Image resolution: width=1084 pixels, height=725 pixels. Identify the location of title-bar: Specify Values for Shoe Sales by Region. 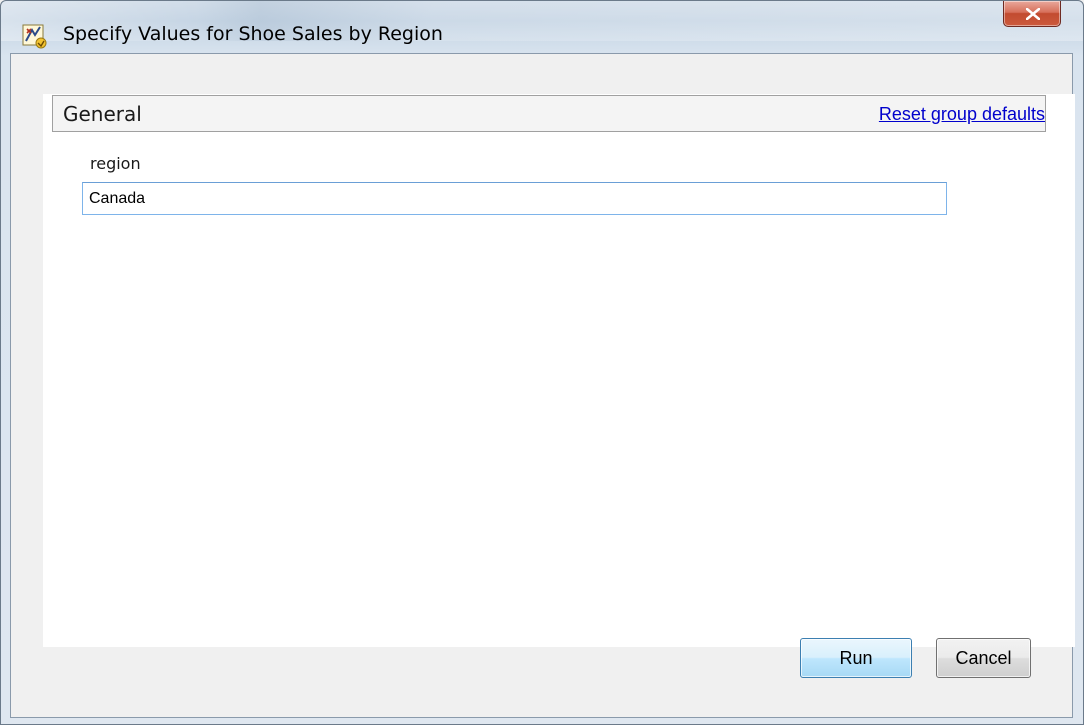
(542, 27).